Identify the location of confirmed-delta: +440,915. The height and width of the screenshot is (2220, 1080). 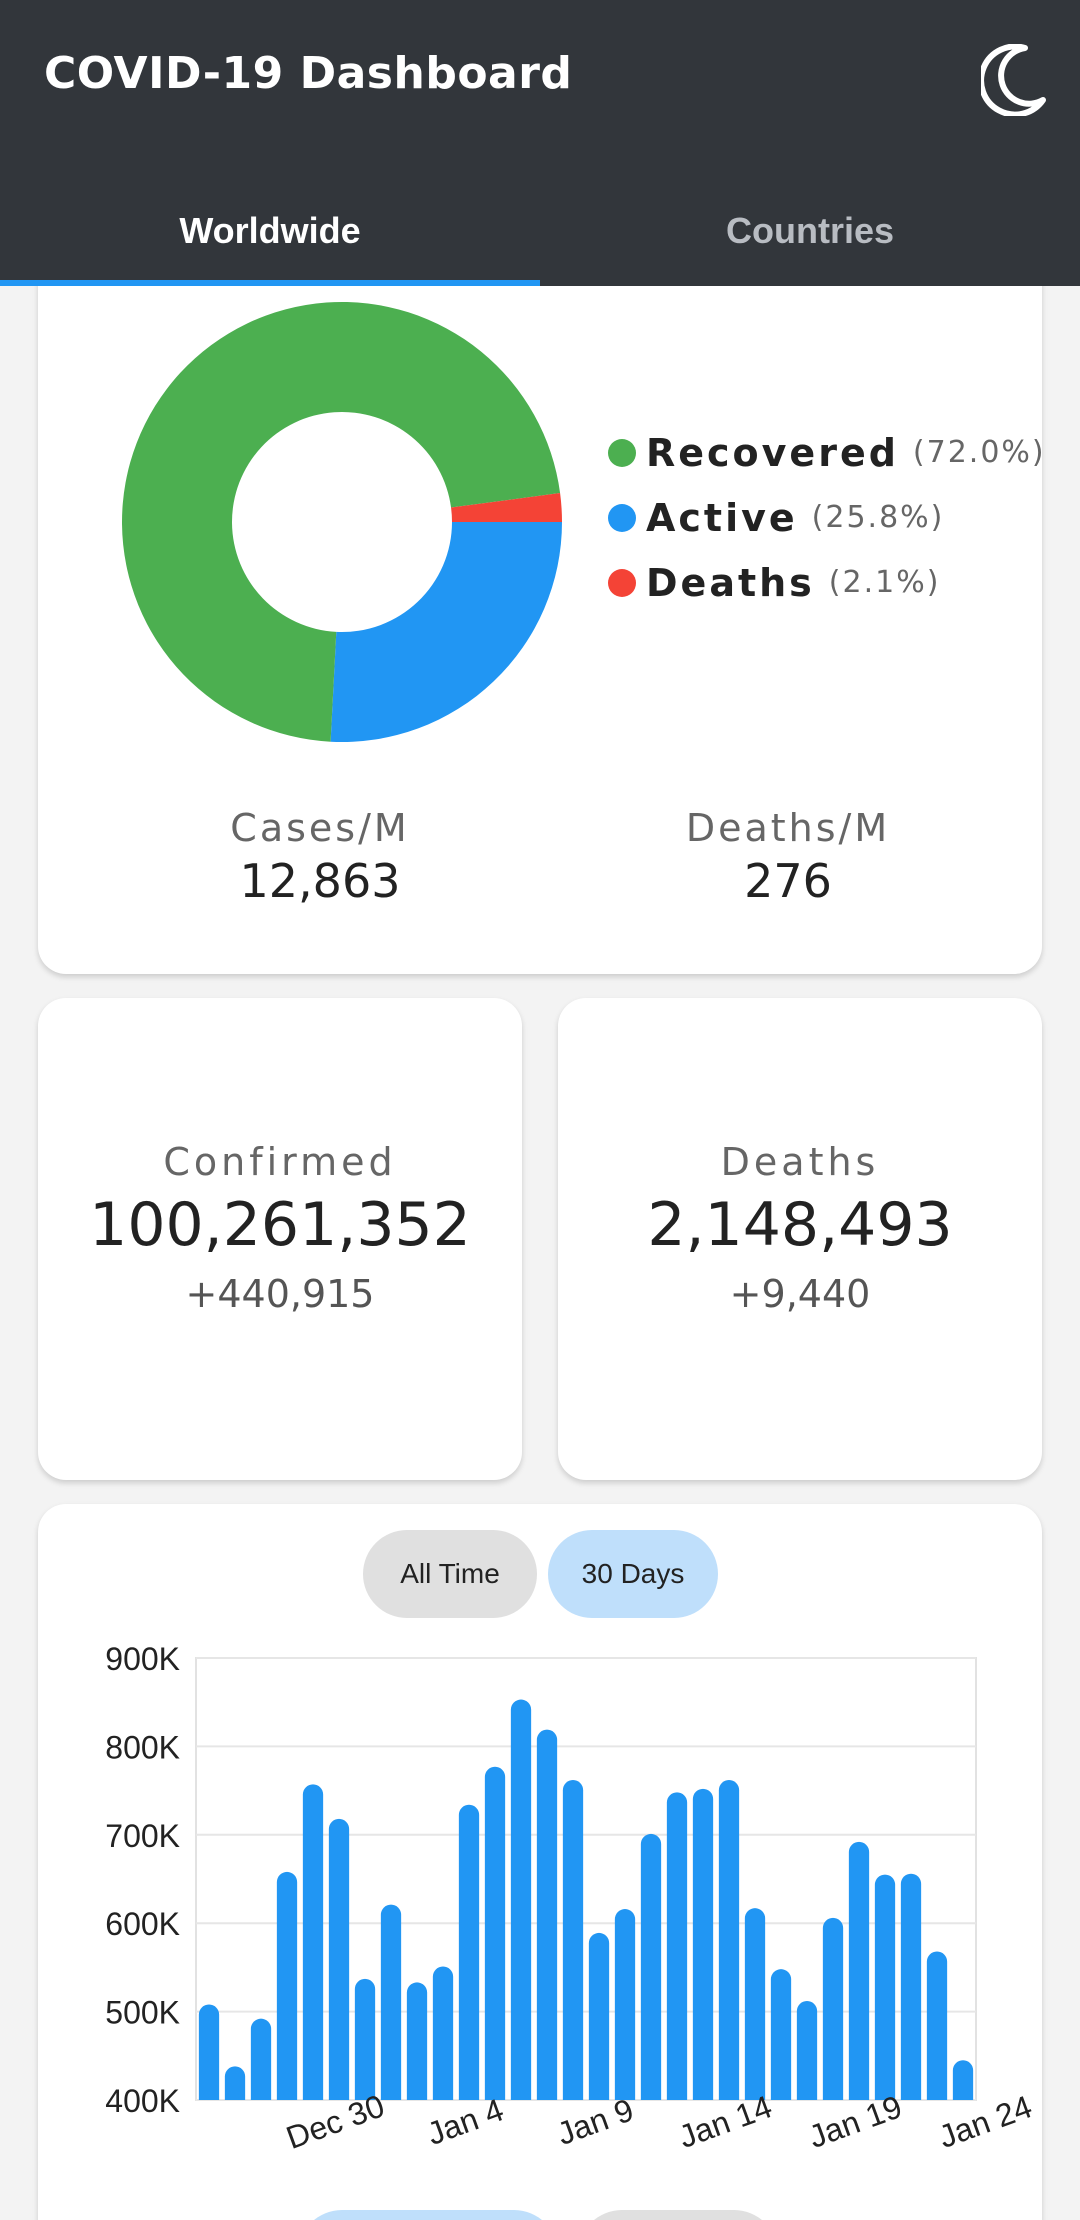
(280, 1294).